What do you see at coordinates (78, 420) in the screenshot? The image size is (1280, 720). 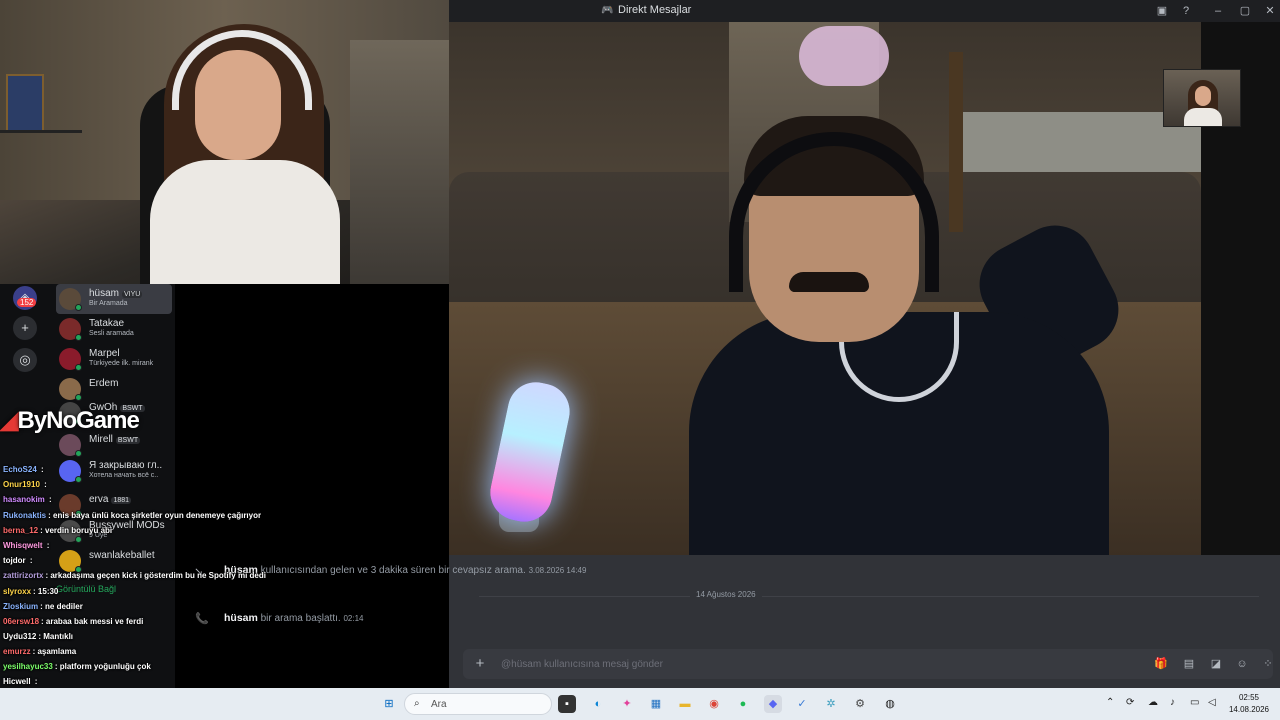 I see `sponsor-logo-text: ByNoGame` at bounding box center [78, 420].